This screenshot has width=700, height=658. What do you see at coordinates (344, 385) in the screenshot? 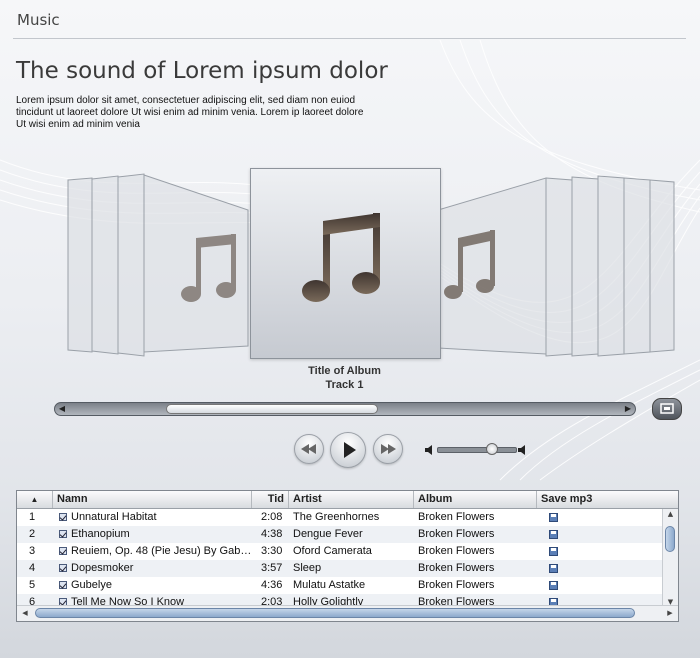
I see `track-label: Track 1` at bounding box center [344, 385].